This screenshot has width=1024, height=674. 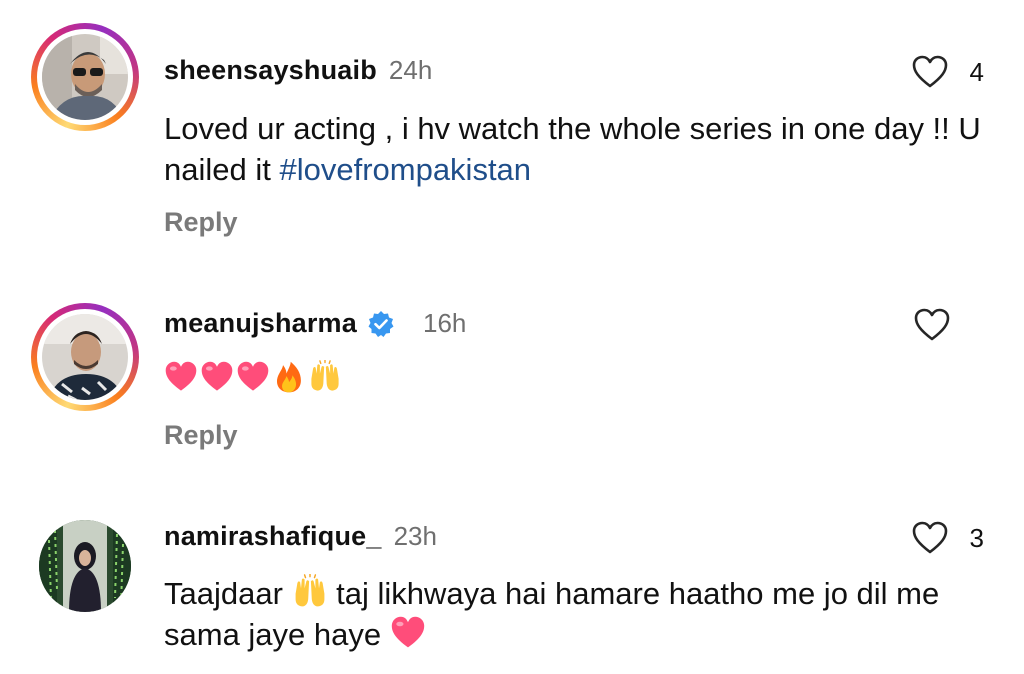 I want to click on like-area, so click(x=949, y=325).